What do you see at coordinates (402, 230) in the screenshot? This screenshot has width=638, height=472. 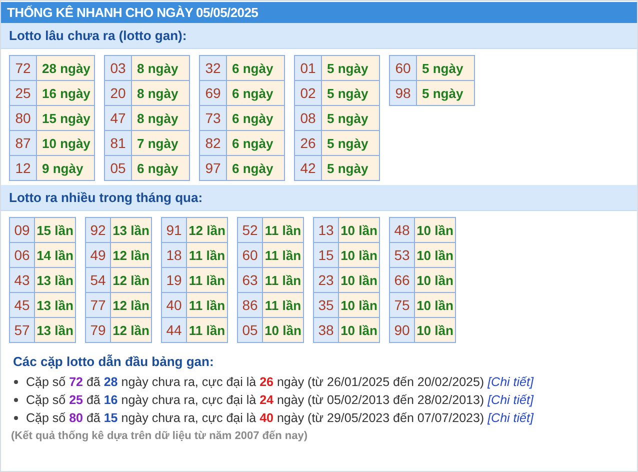 I see `number-cell: 48` at bounding box center [402, 230].